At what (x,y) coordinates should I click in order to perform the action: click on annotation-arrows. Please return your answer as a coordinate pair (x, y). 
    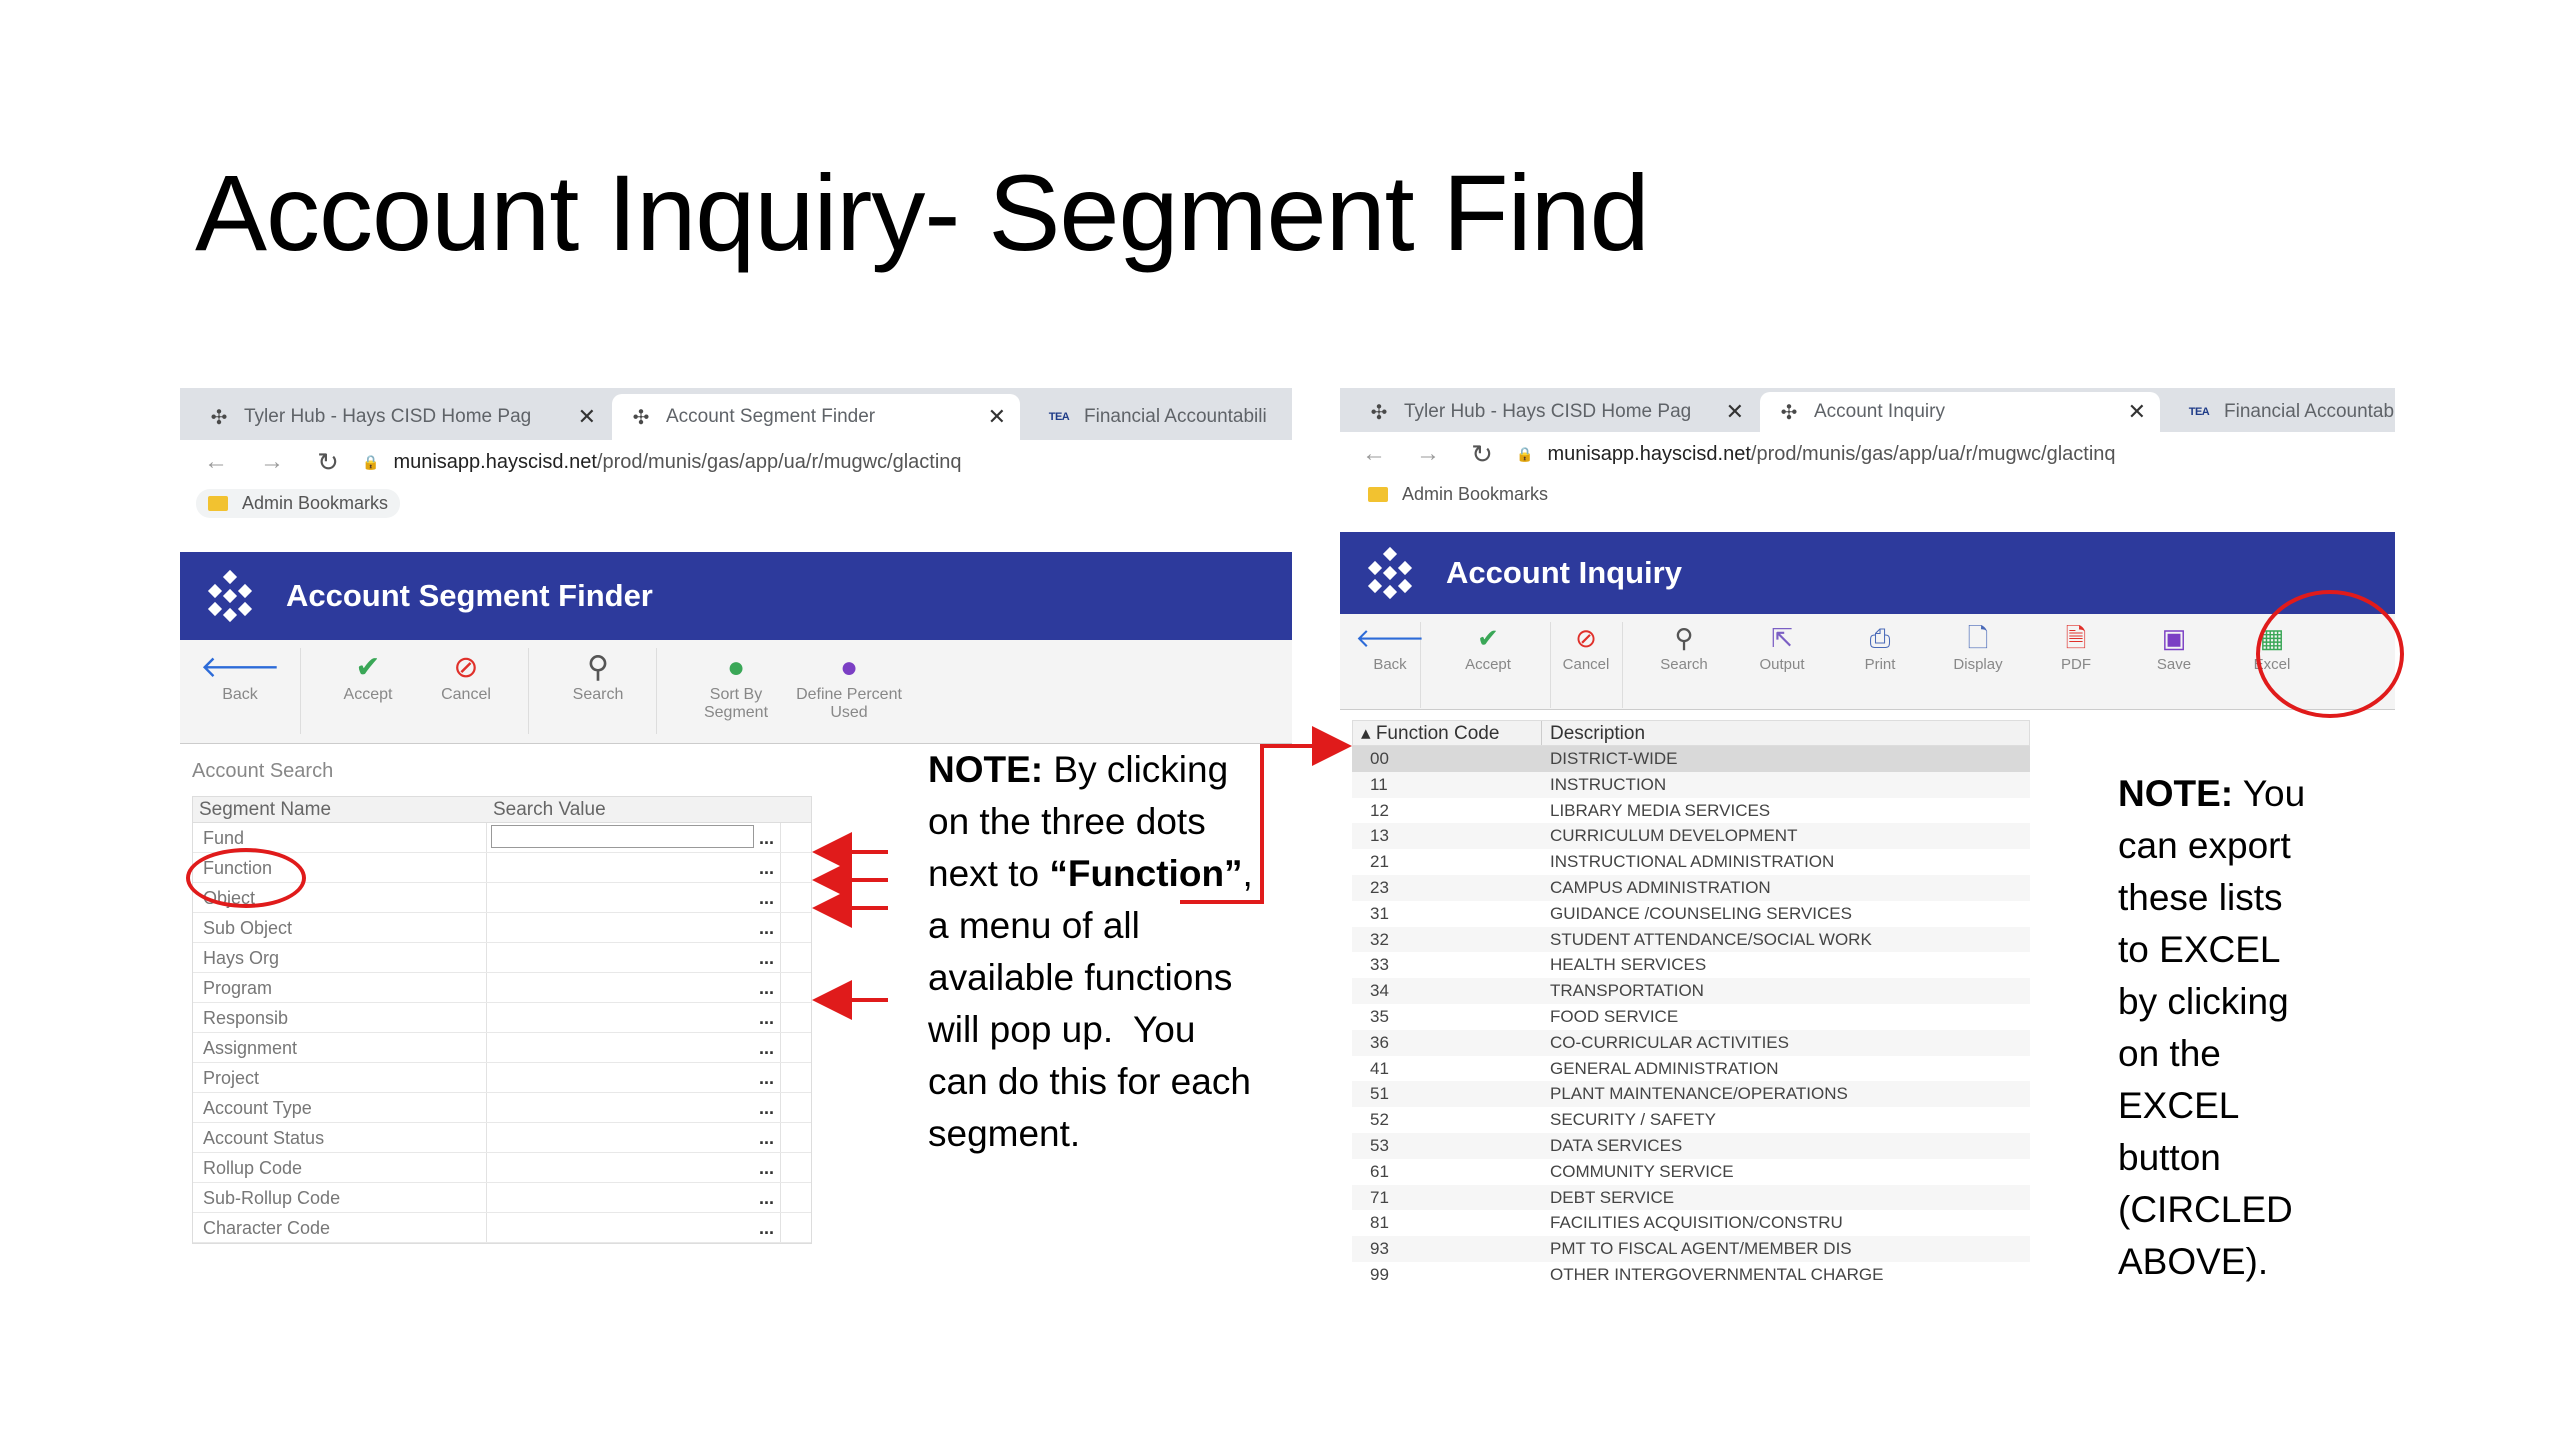
    Looking at the image, I should click on (1082, 873).